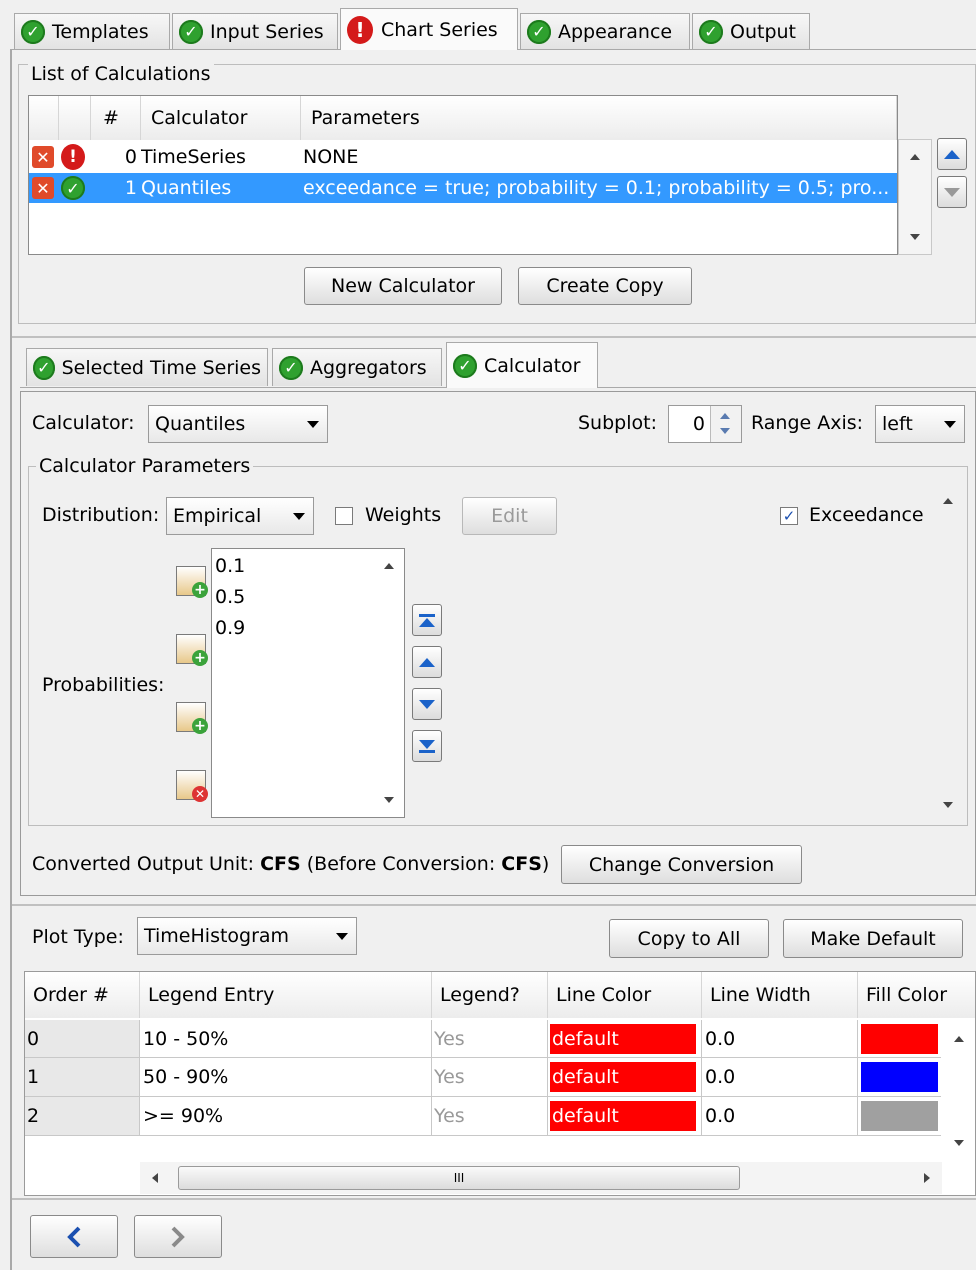  I want to click on col-legend-show: Legend?, so click(490, 995).